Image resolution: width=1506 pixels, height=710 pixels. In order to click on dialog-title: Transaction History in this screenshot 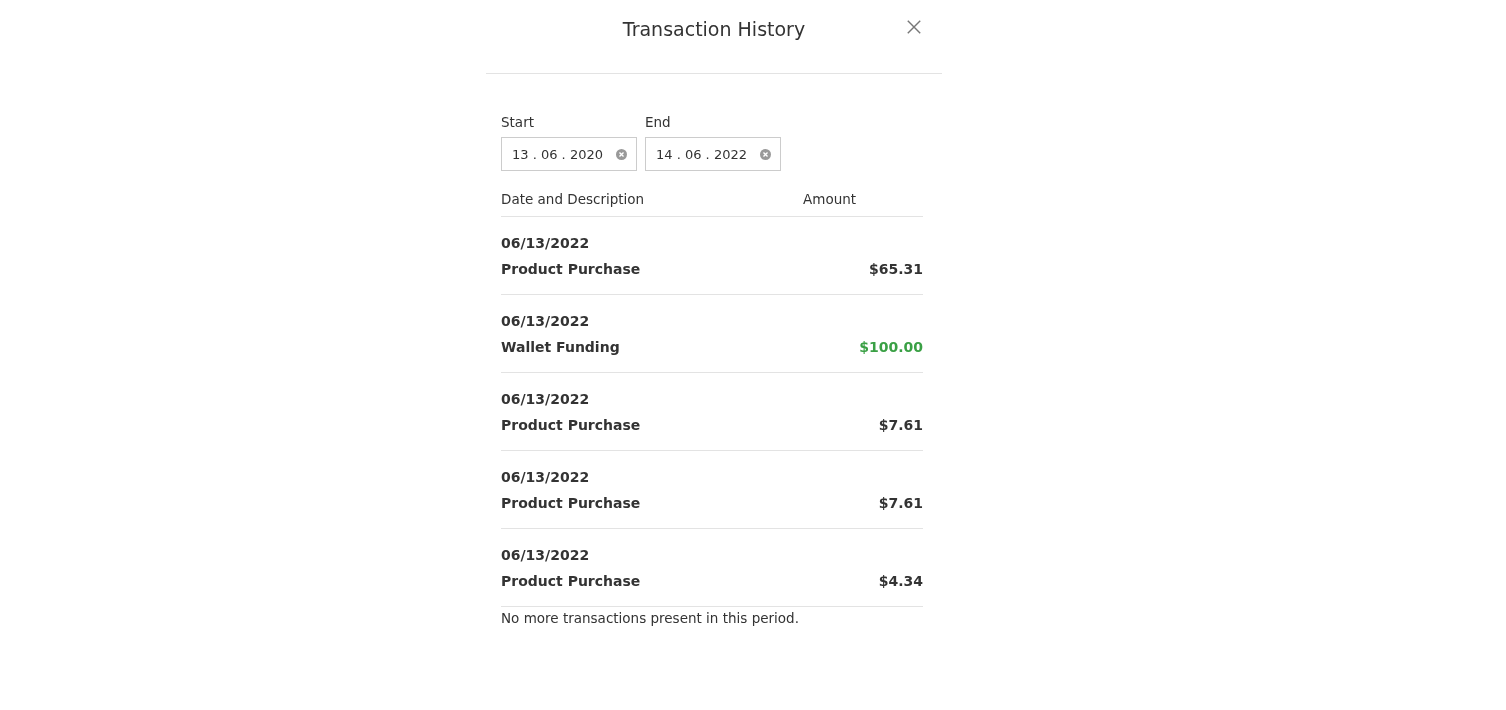, I will do `click(714, 30)`.